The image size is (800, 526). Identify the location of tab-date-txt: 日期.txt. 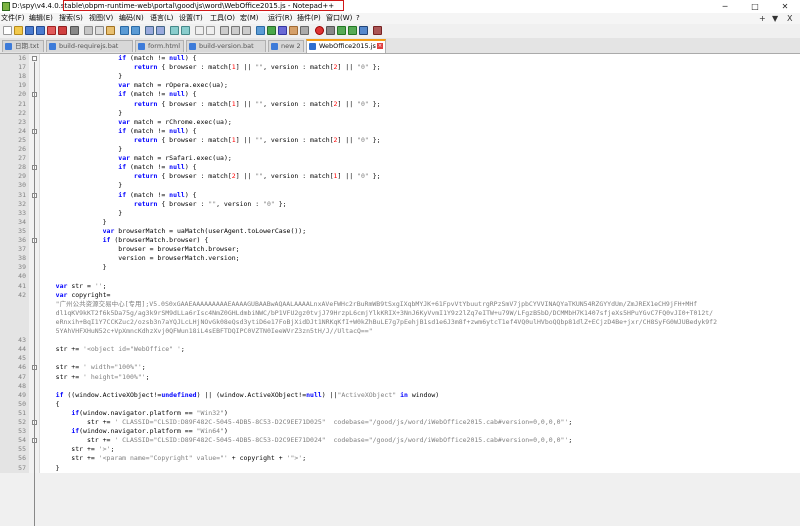
(23, 46).